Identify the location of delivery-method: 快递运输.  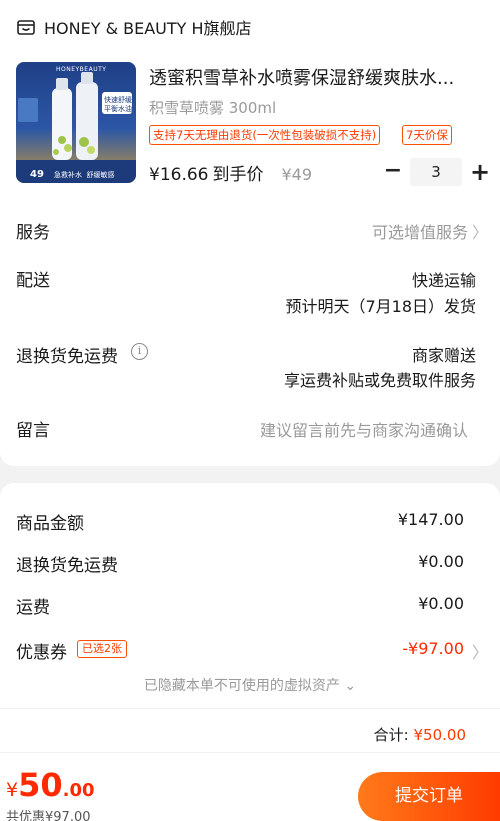
(443, 280).